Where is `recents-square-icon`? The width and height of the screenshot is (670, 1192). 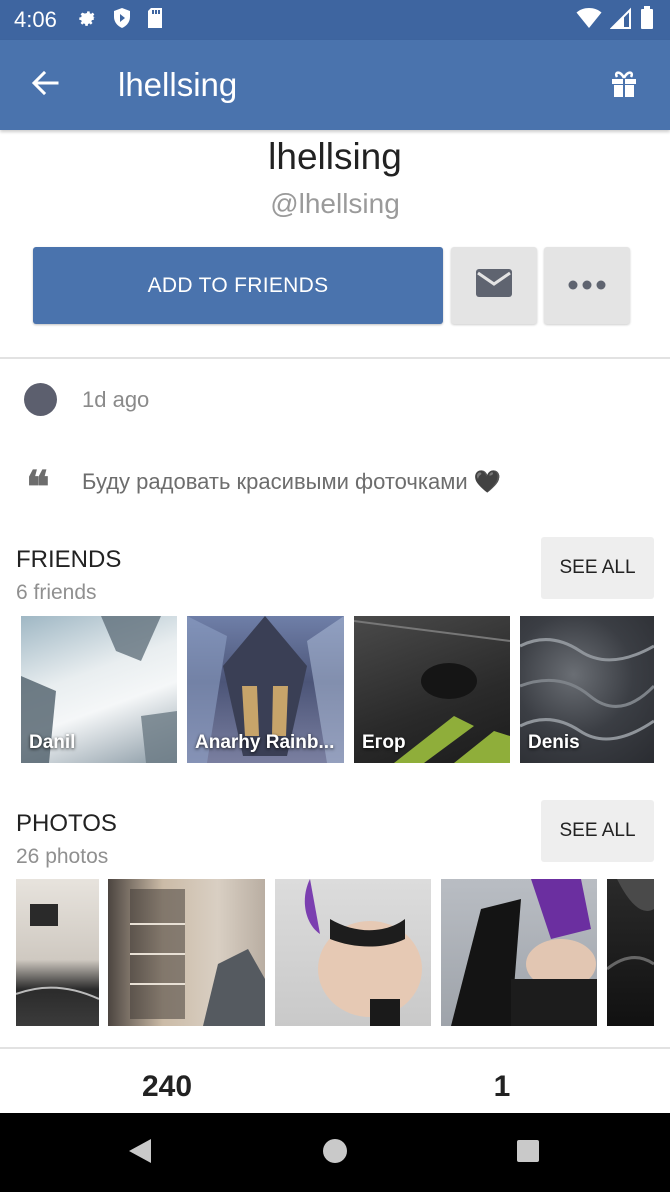 recents-square-icon is located at coordinates (528, 1153).